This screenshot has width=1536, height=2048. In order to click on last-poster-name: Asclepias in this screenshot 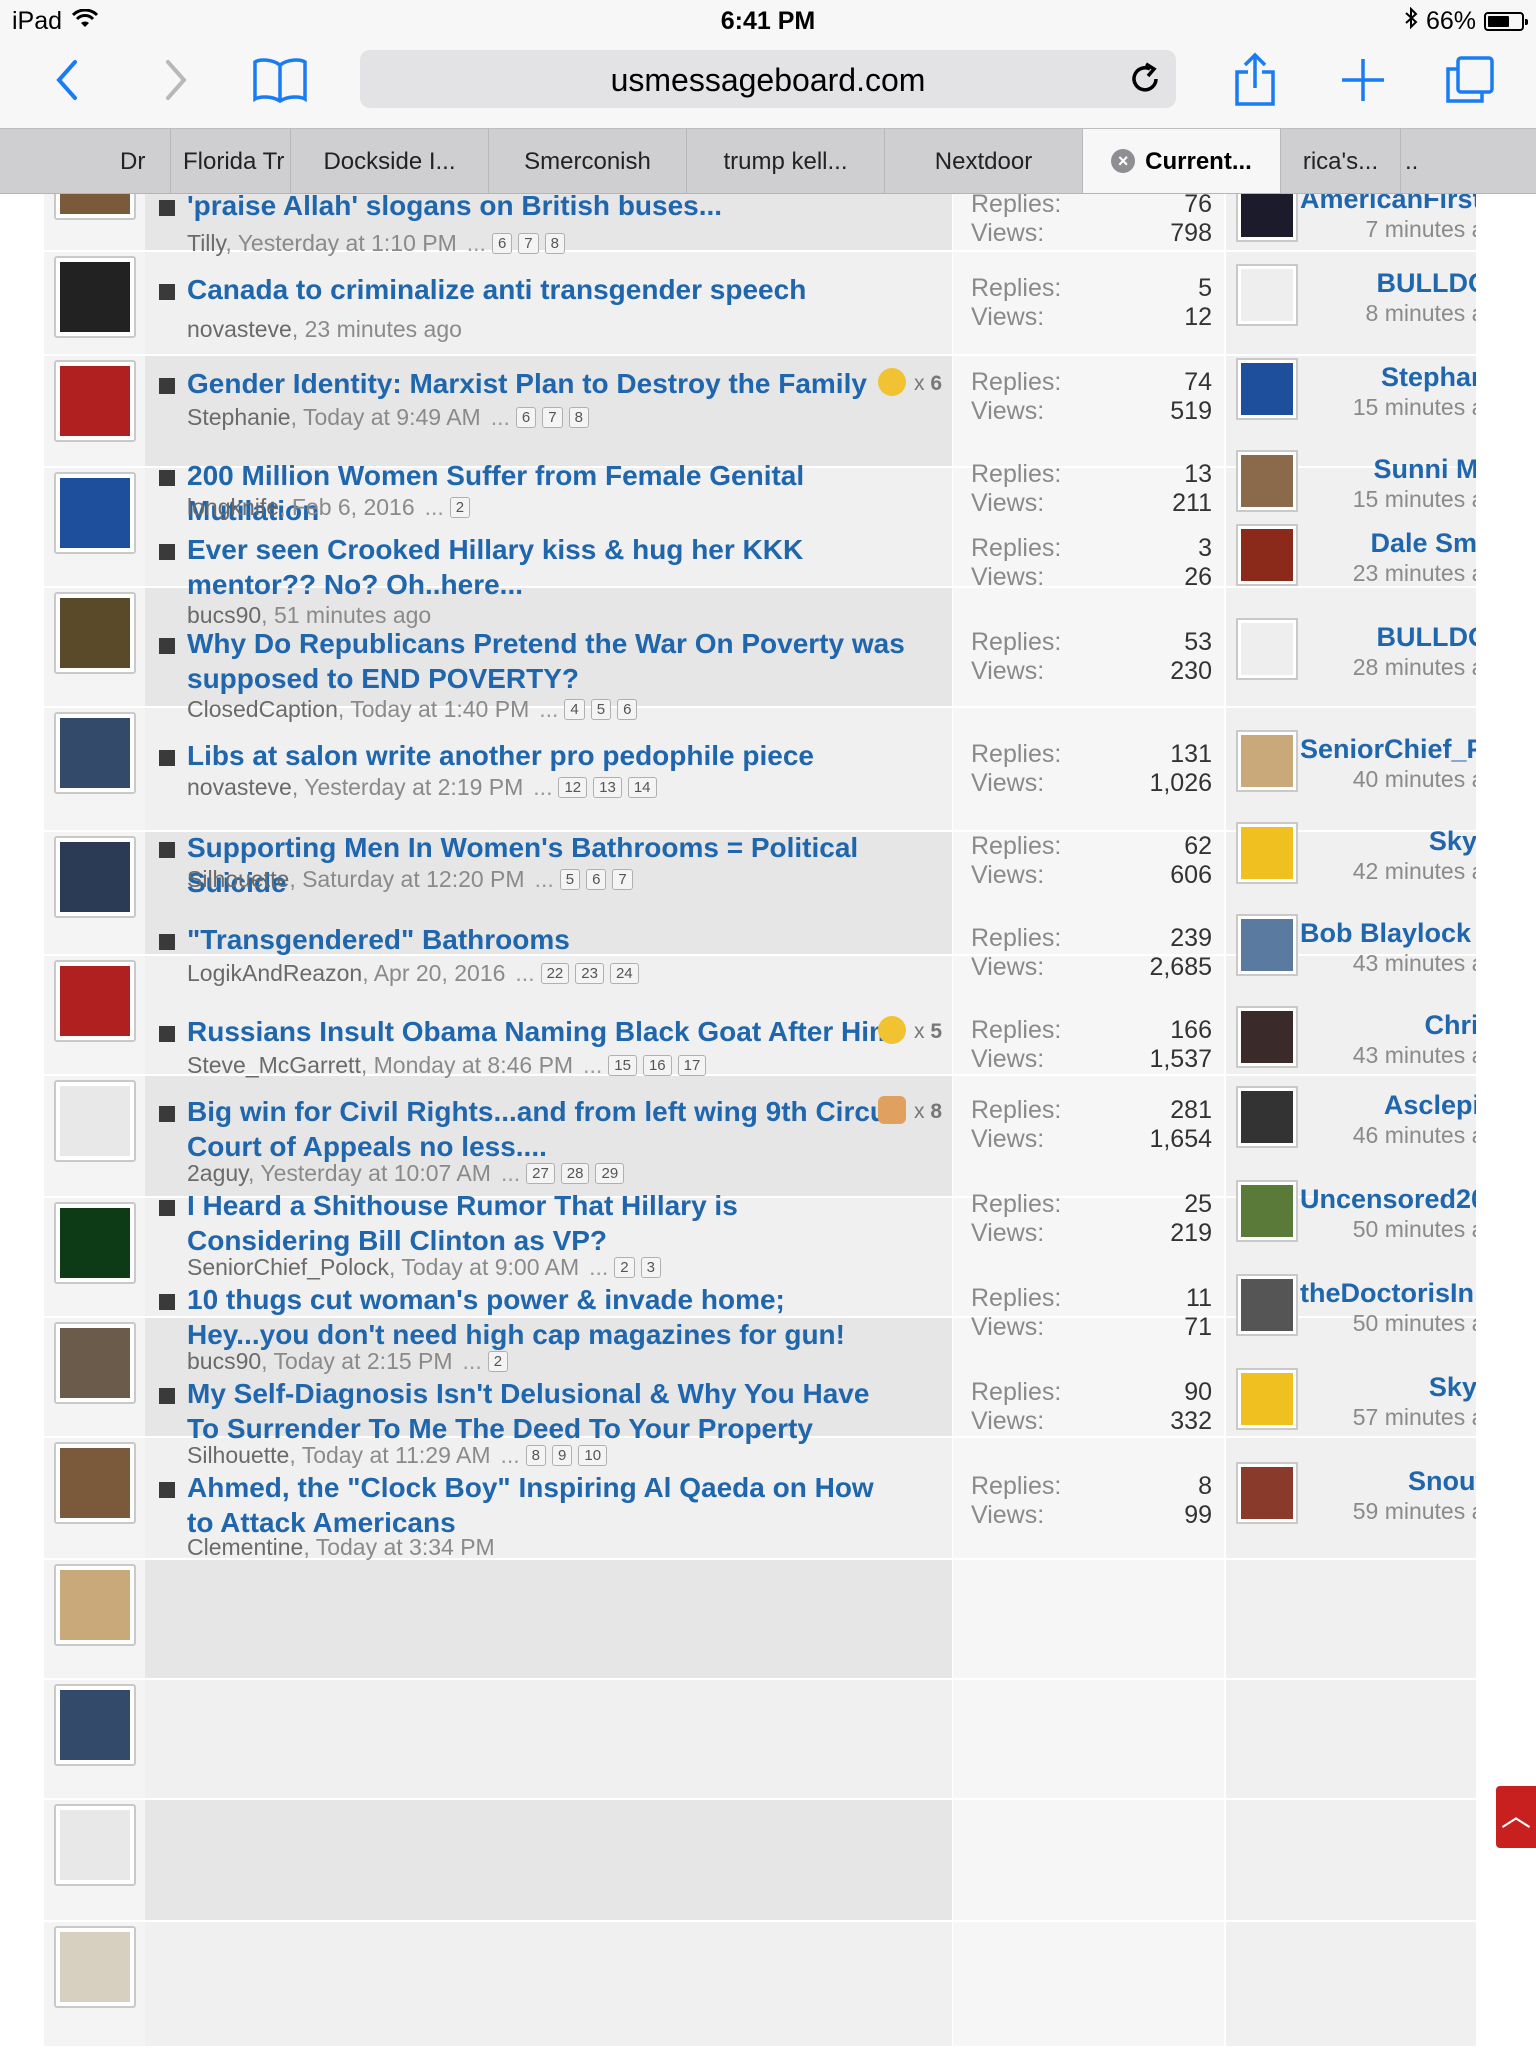, I will do `click(1430, 1105)`.